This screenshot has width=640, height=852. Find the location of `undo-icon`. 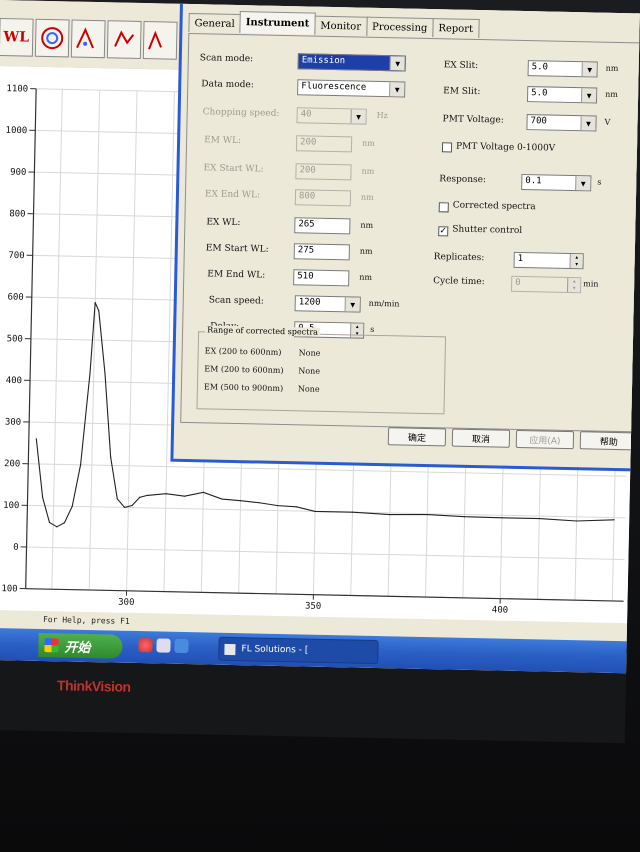

undo-icon is located at coordinates (124, 39).